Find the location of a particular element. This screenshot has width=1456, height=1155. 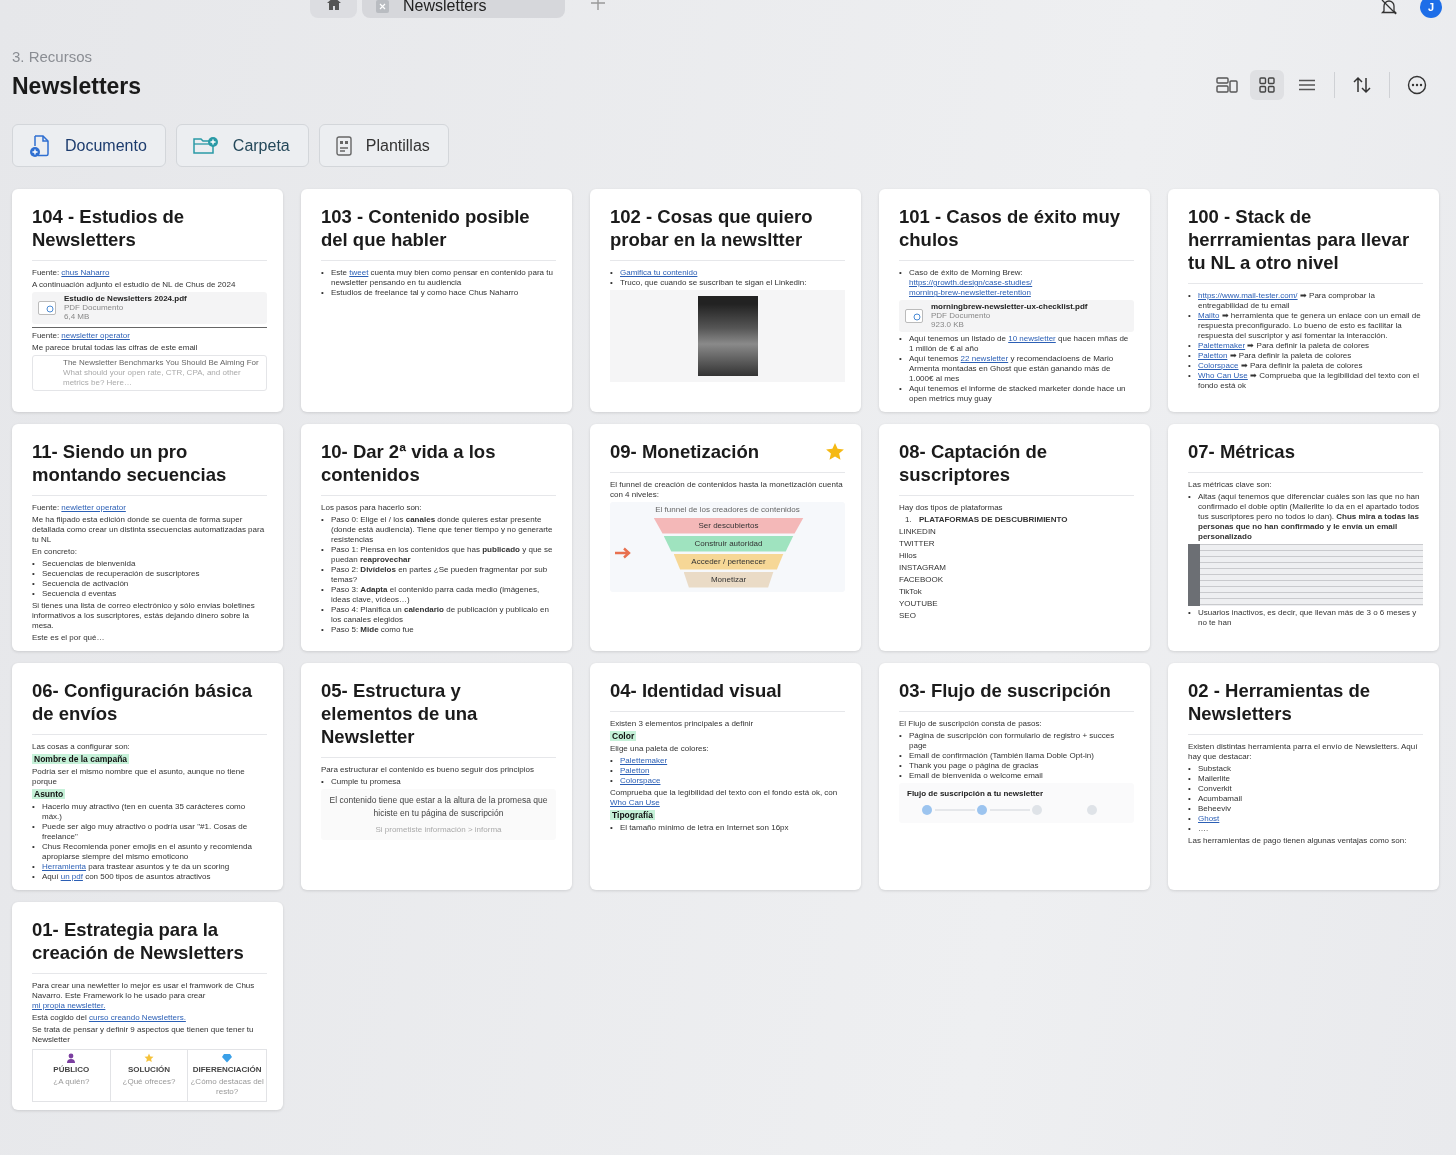

list-item-text: https://www.mail-tester.com/ ➡ Para comprobar la entregabilidad de tu email is located at coordinates (1287, 301).